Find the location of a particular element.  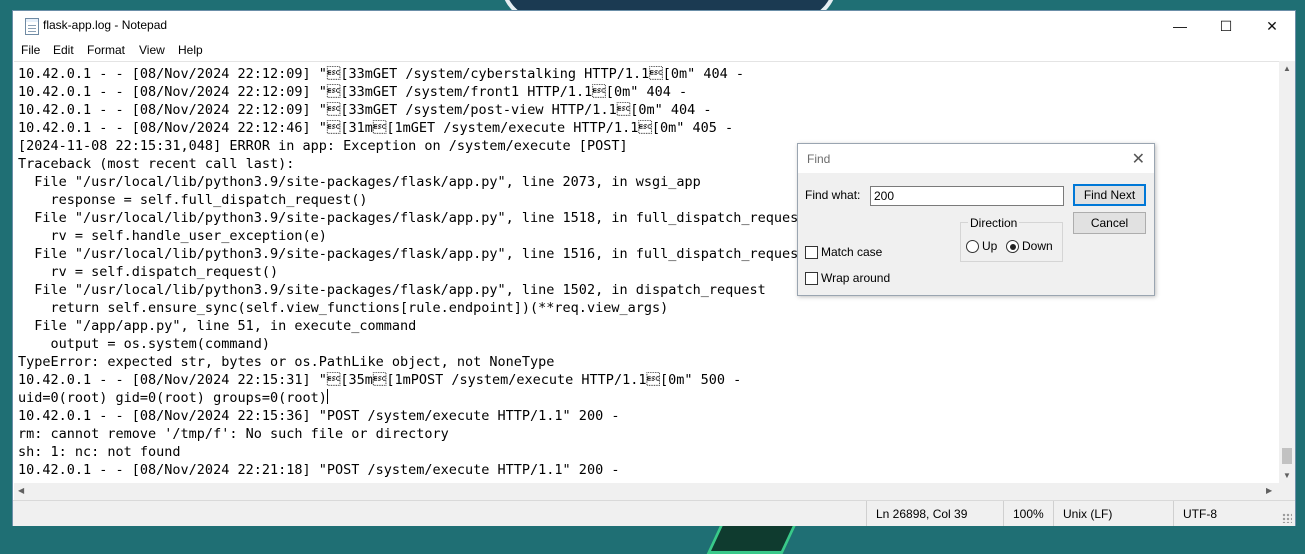

scroll-right-icon: ▶ is located at coordinates (1269, 490).